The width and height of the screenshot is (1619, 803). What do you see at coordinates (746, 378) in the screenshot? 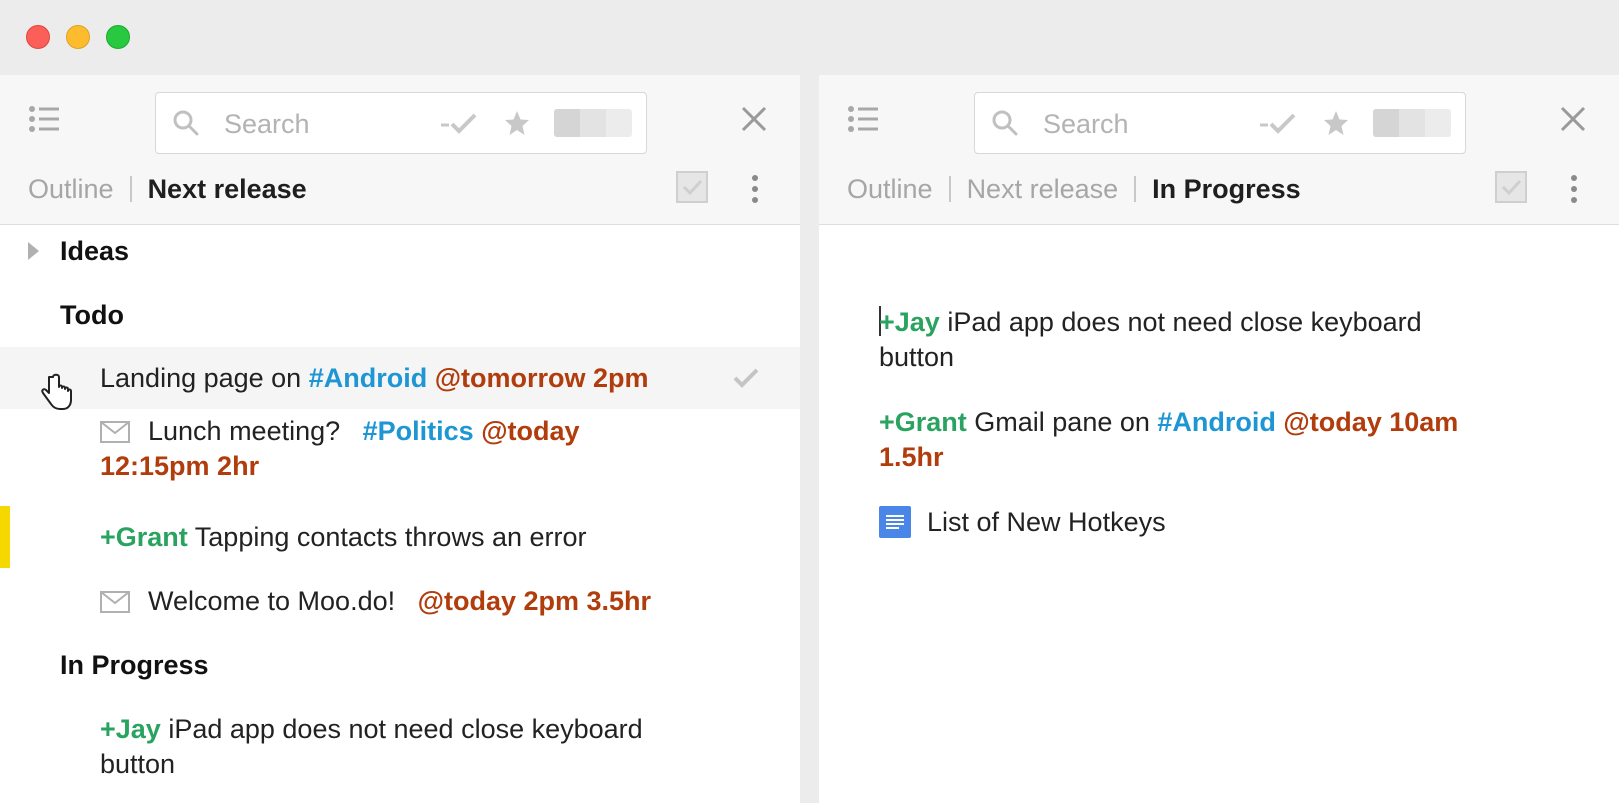
I see `complete-check-icon` at bounding box center [746, 378].